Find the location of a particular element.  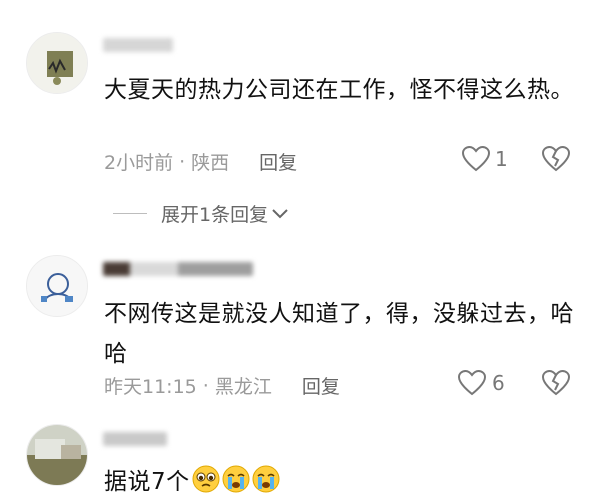

comment-region: 陕西 is located at coordinates (210, 163).